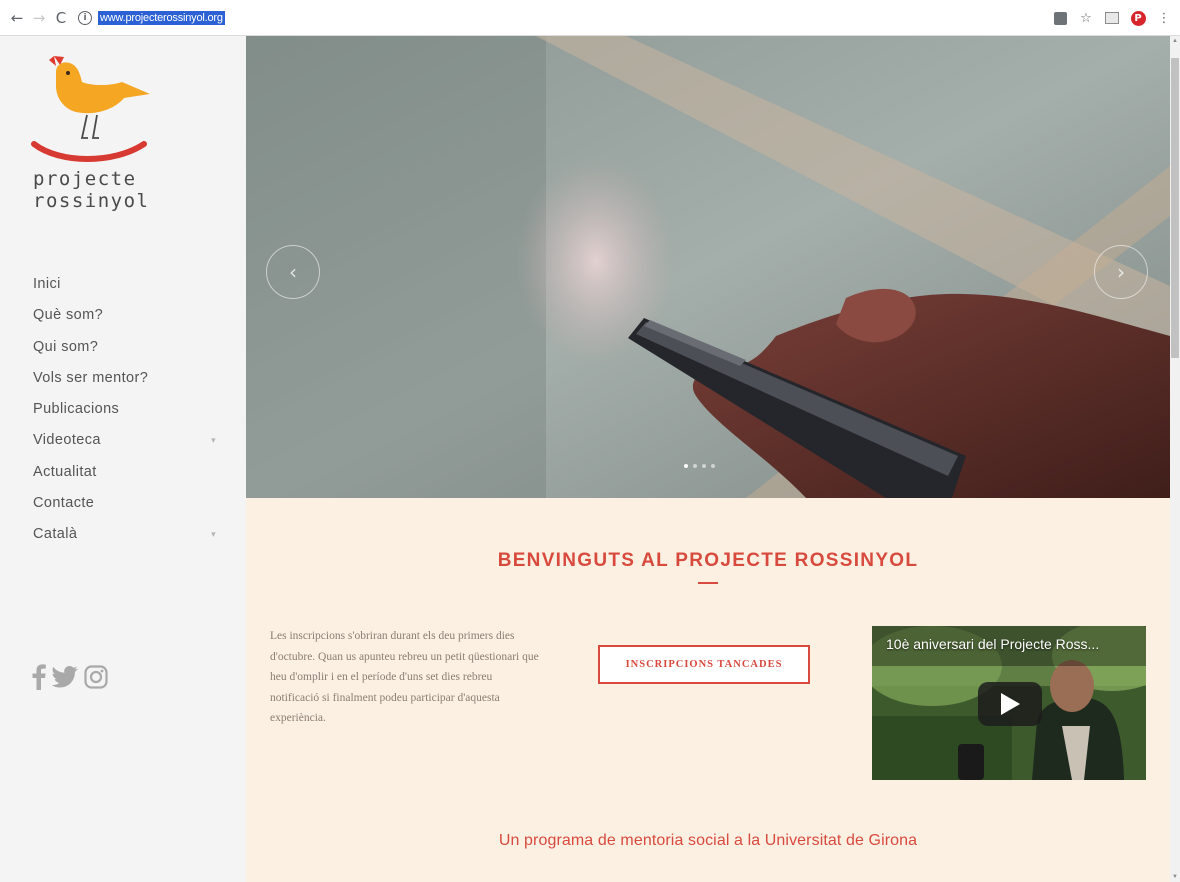 This screenshot has height=882, width=1180. I want to click on menu-item-actualitat: Actualitat, so click(130, 472).